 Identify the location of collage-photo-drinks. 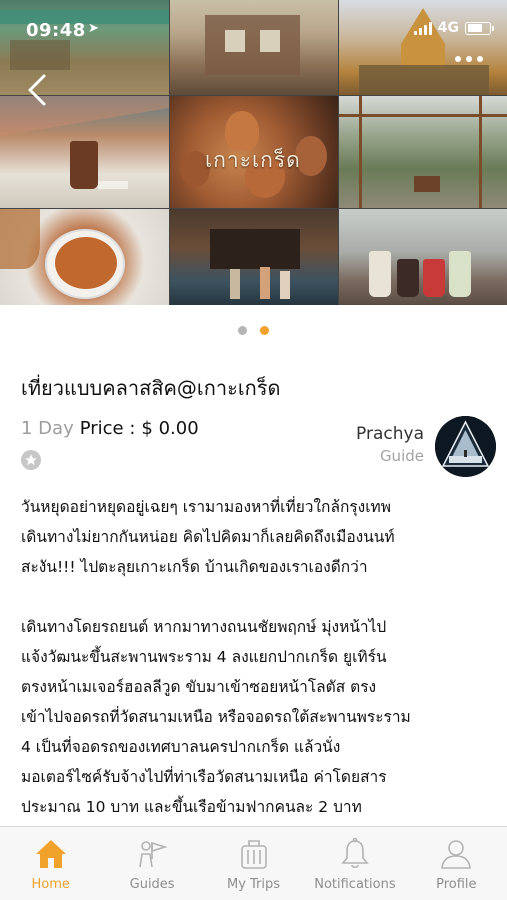
(423, 257).